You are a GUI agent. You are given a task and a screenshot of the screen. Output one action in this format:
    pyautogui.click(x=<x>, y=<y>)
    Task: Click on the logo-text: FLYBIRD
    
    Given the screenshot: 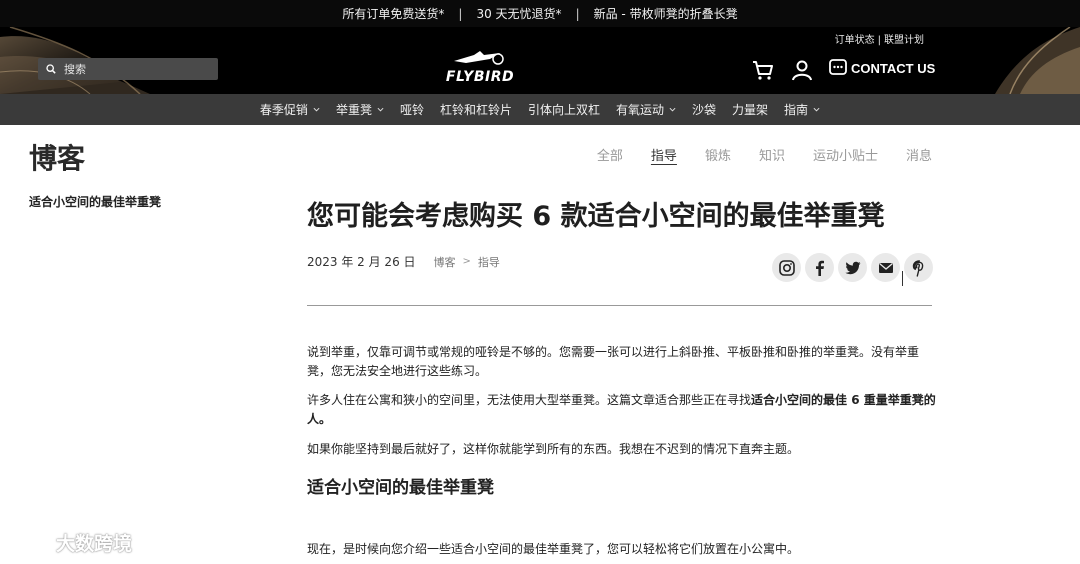 What is the action you would take?
    pyautogui.click(x=480, y=77)
    